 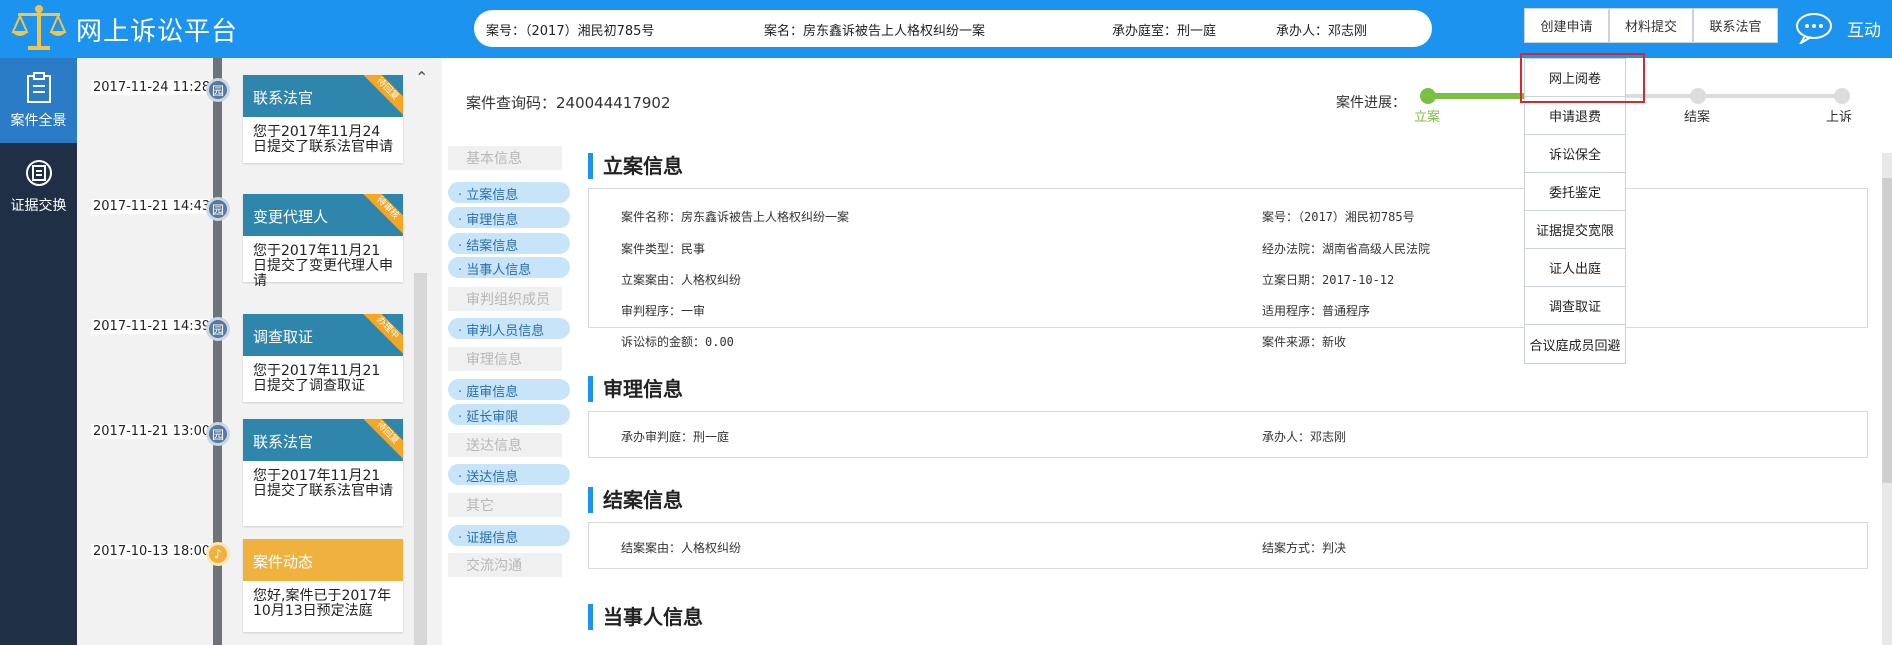 What do you see at coordinates (1228, 434) in the screenshot?
I see `trial-info-box: 承办审判庭：刑一庭 承办人：邓志刚` at bounding box center [1228, 434].